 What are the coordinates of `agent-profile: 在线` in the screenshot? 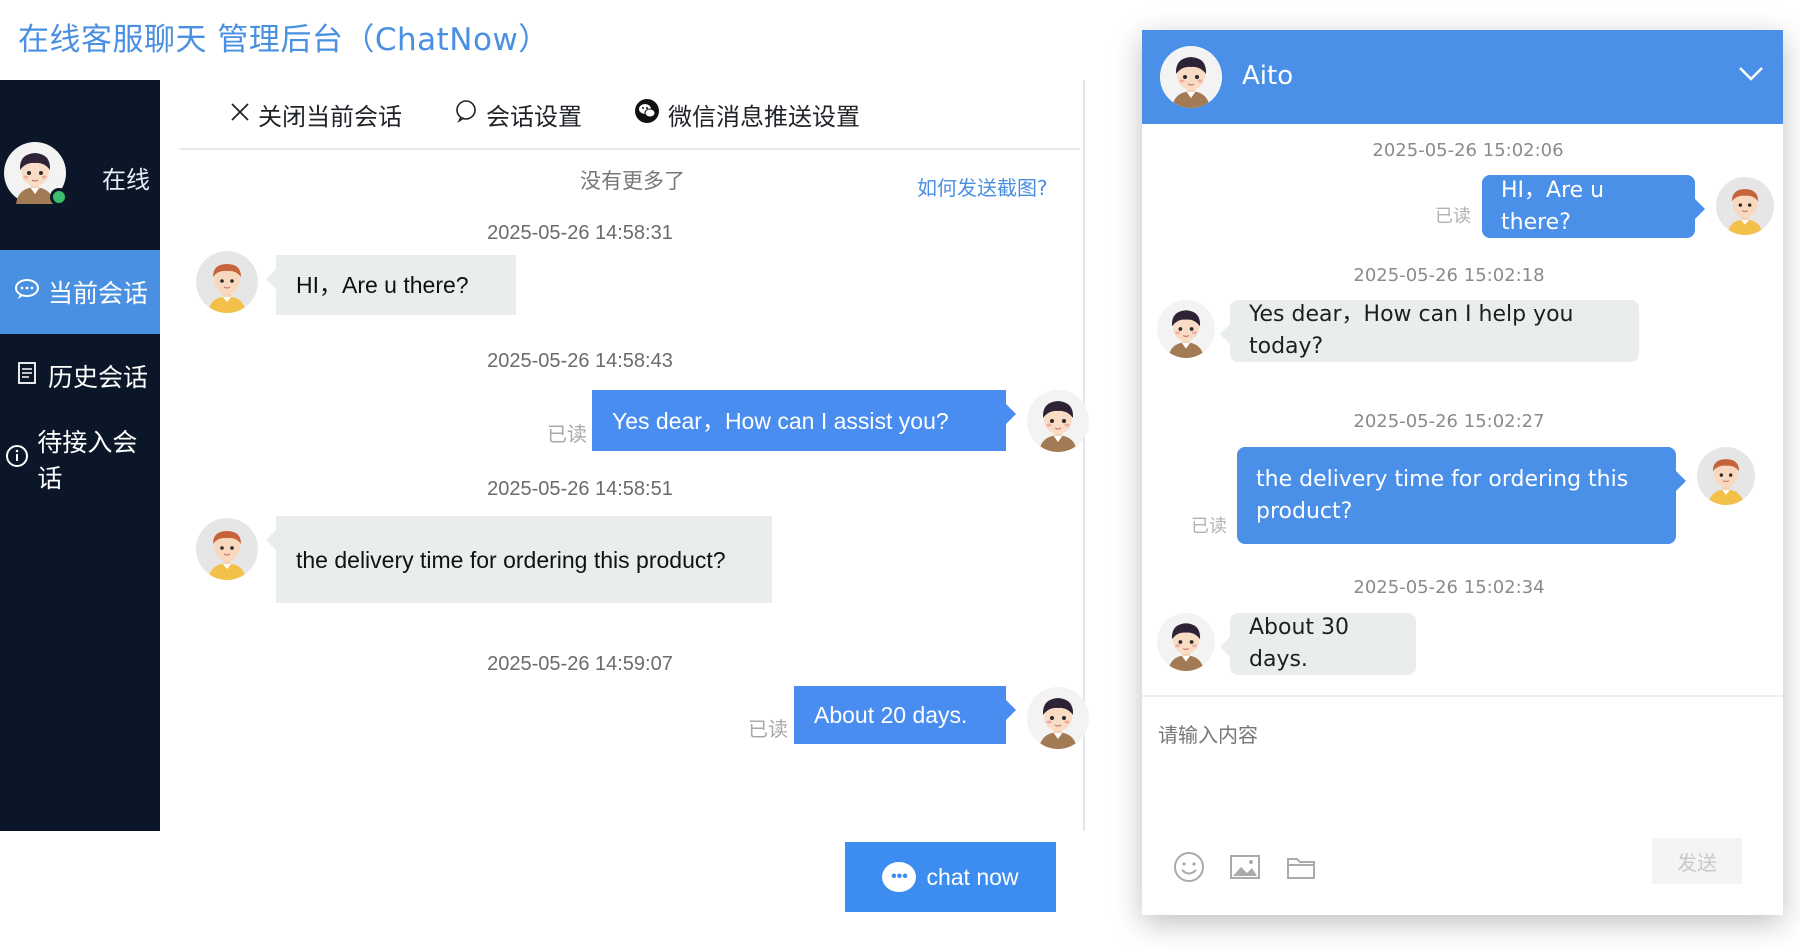 It's located at (80, 179).